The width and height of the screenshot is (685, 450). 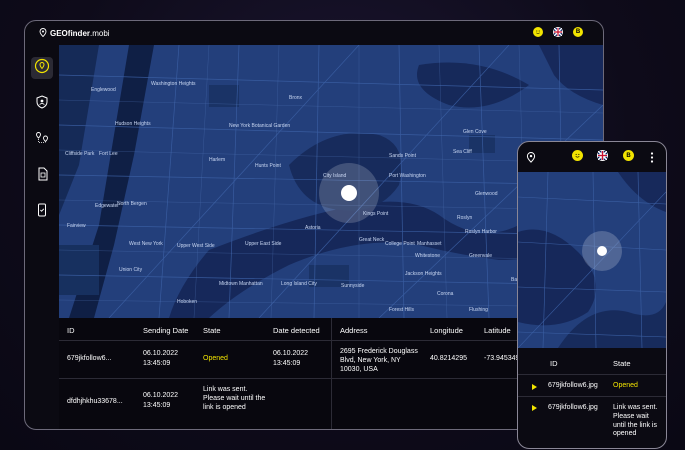 What do you see at coordinates (481, 232) in the screenshot?
I see `map-label: Roslyn Harbor` at bounding box center [481, 232].